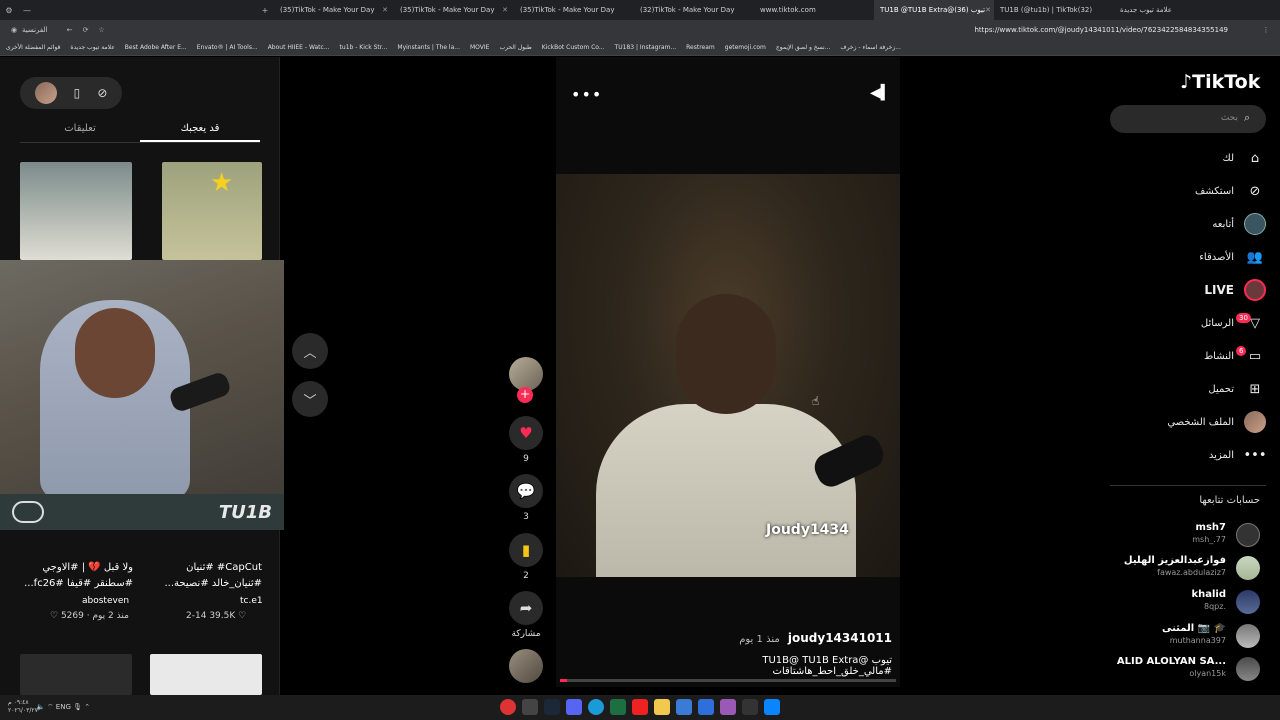 Image resolution: width=1280 pixels, height=720 pixels. Describe the element at coordinates (27, 10) in the screenshot. I see `minimize-icon: —` at that location.